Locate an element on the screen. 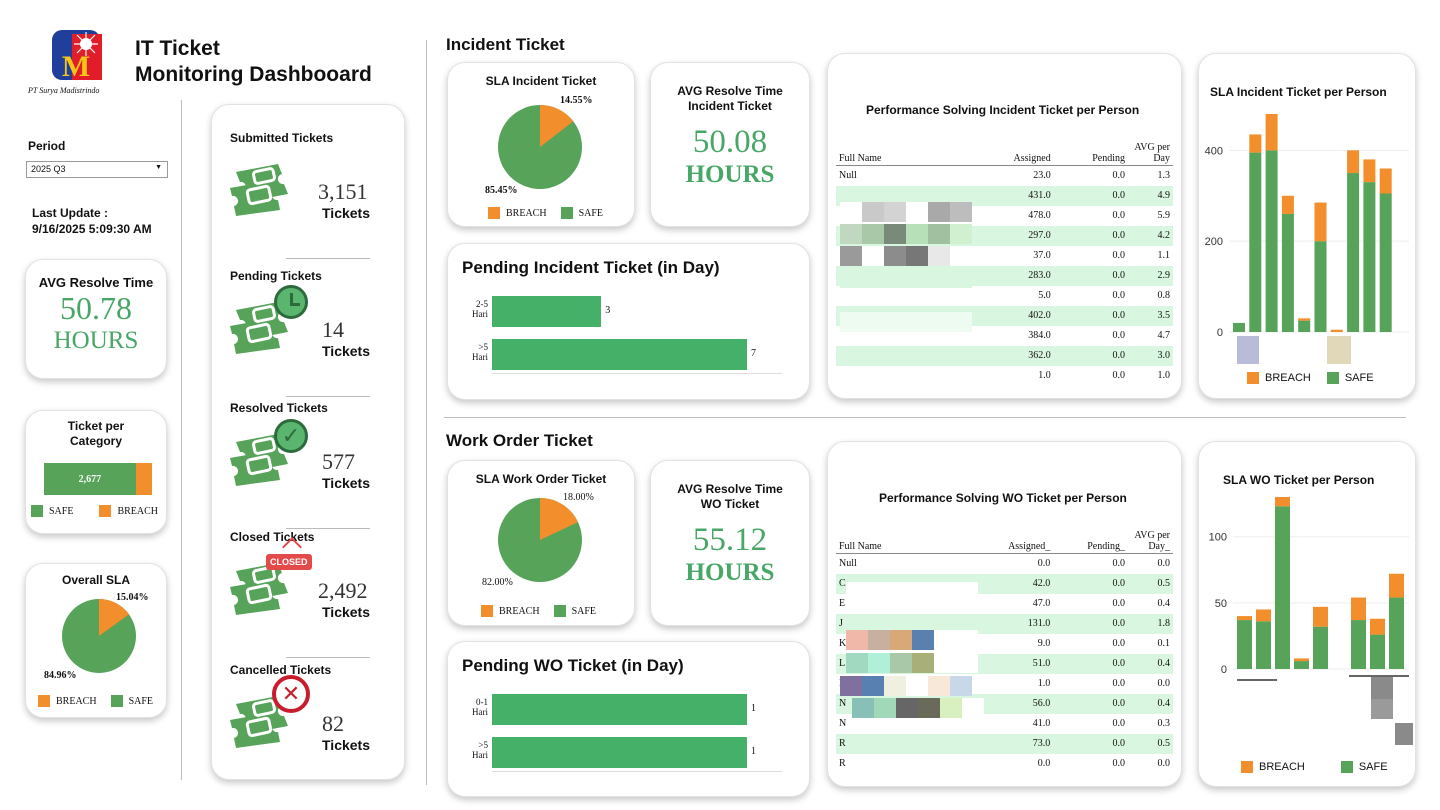 The height and width of the screenshot is (810, 1440). period-select: 2025 Q3 ▼ is located at coordinates (97, 169).